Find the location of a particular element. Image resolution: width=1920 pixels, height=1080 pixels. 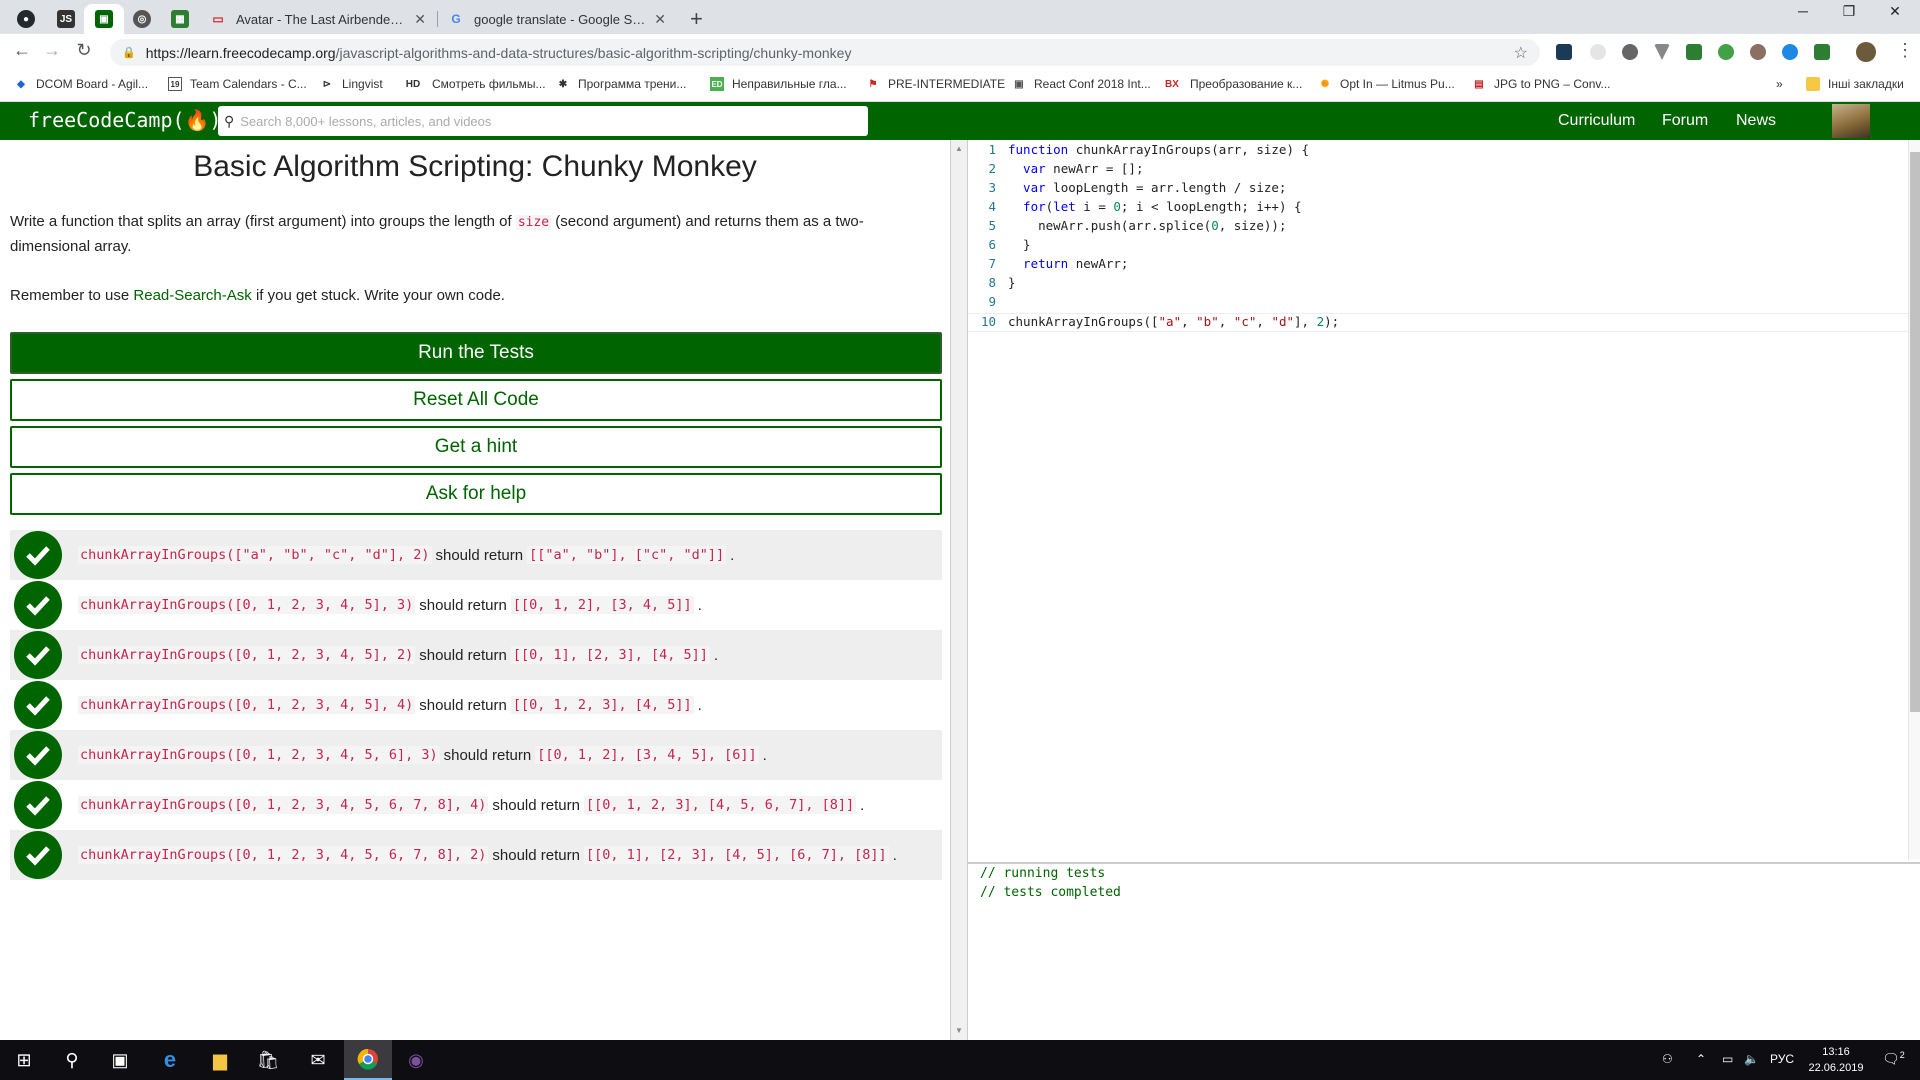

notifications-icon: 🗨2 is located at coordinates (1893, 1059).